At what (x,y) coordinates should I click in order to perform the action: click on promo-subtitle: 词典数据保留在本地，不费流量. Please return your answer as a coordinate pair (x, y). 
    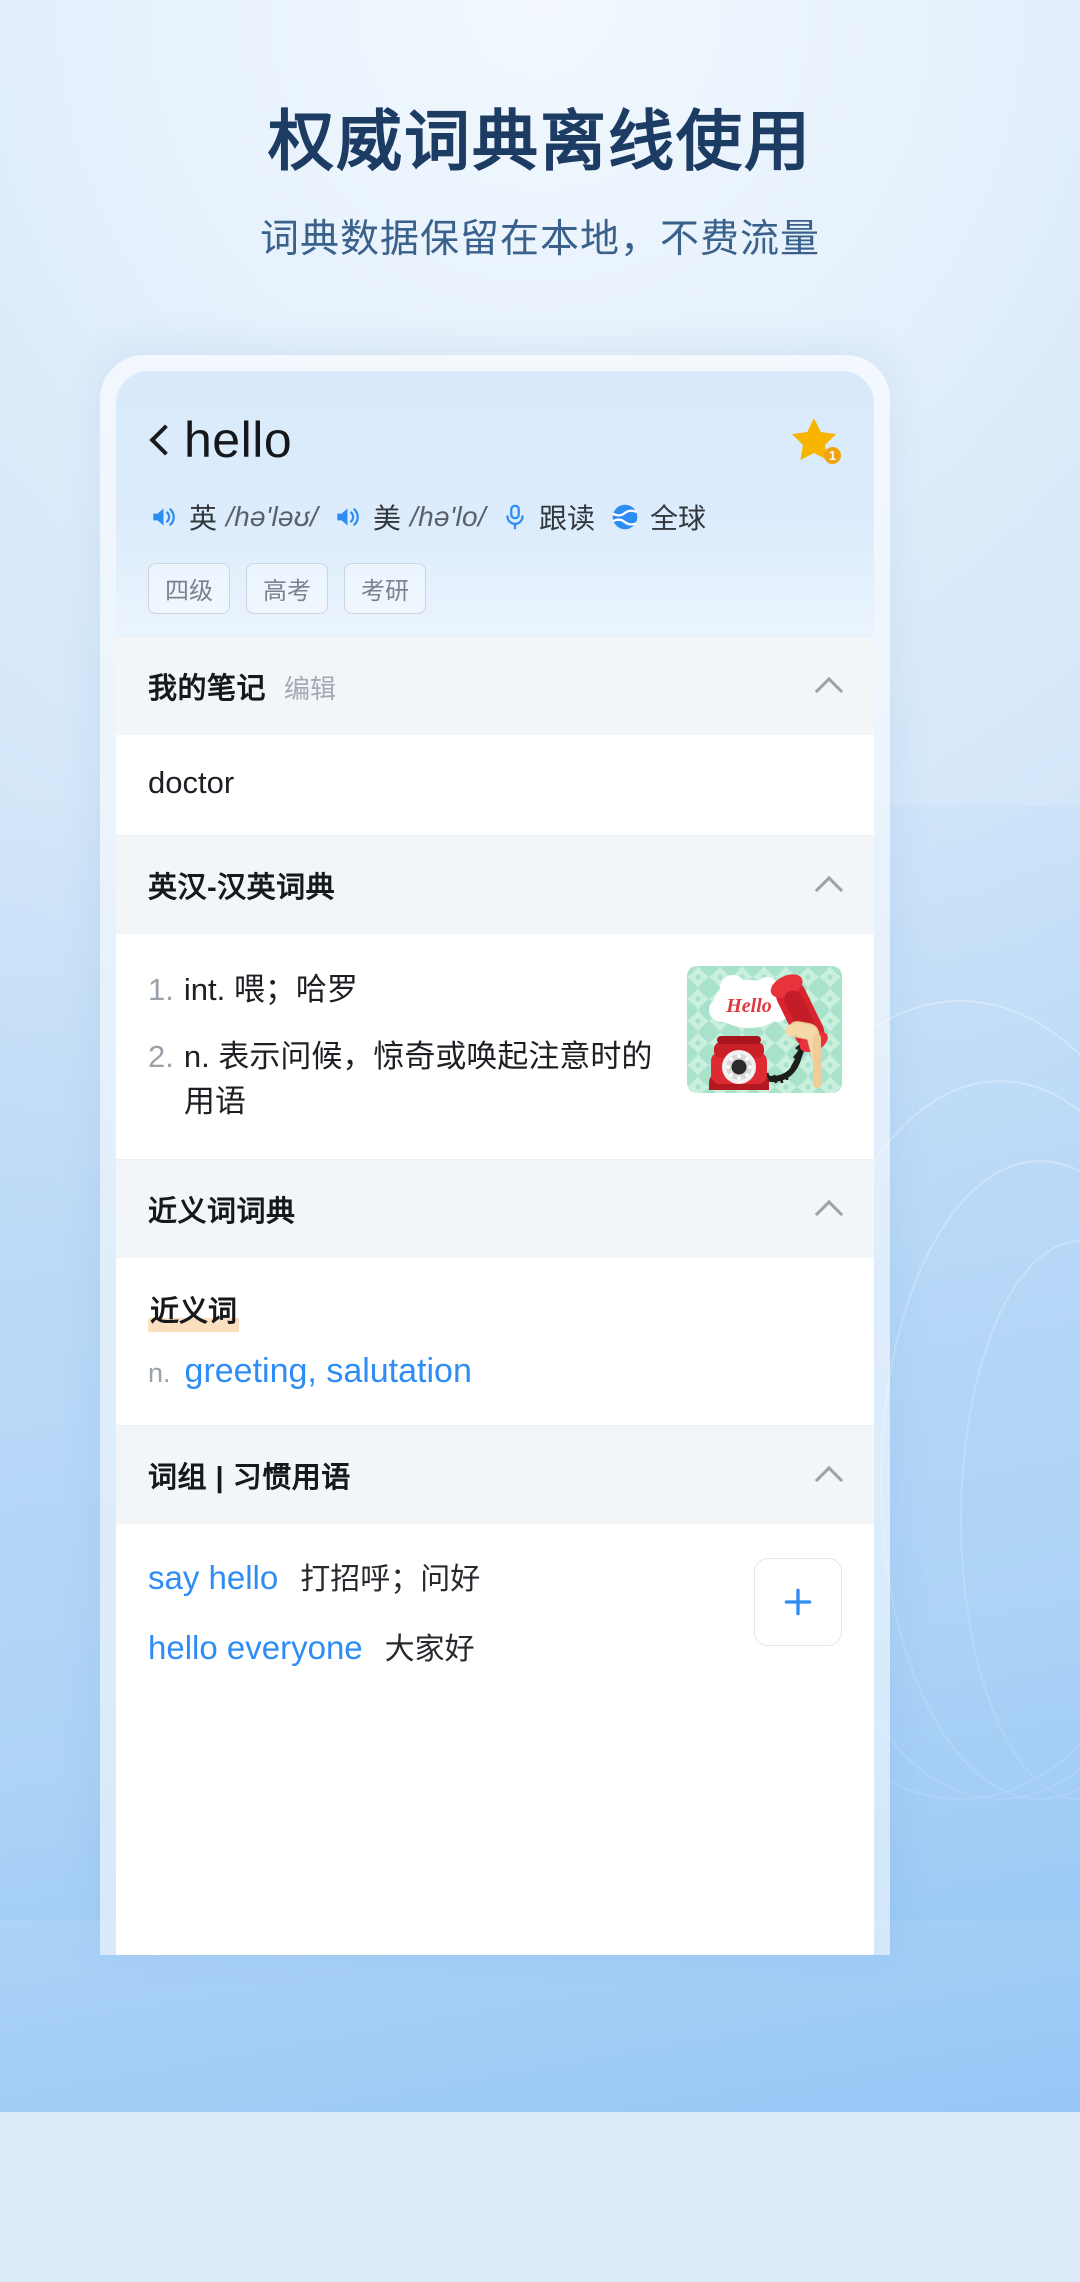
    Looking at the image, I should click on (539, 239).